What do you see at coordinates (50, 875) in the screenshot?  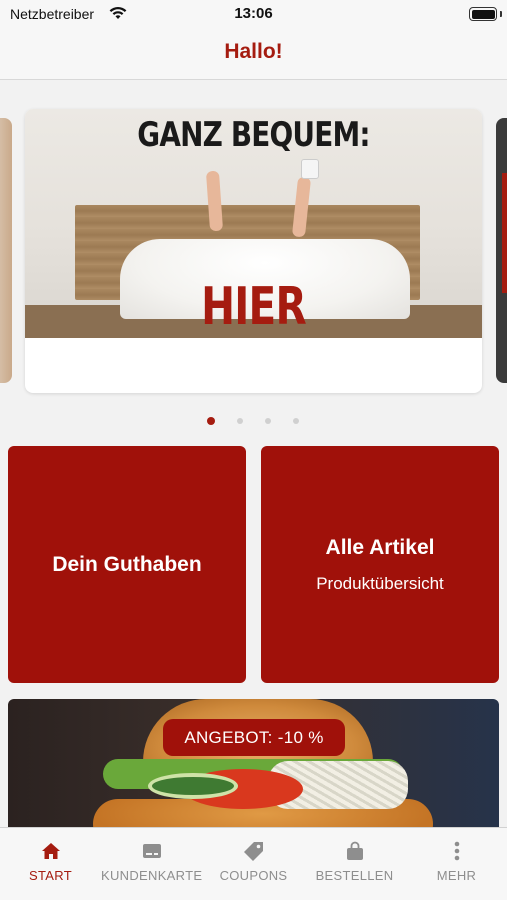 I see `tab-start-label: START` at bounding box center [50, 875].